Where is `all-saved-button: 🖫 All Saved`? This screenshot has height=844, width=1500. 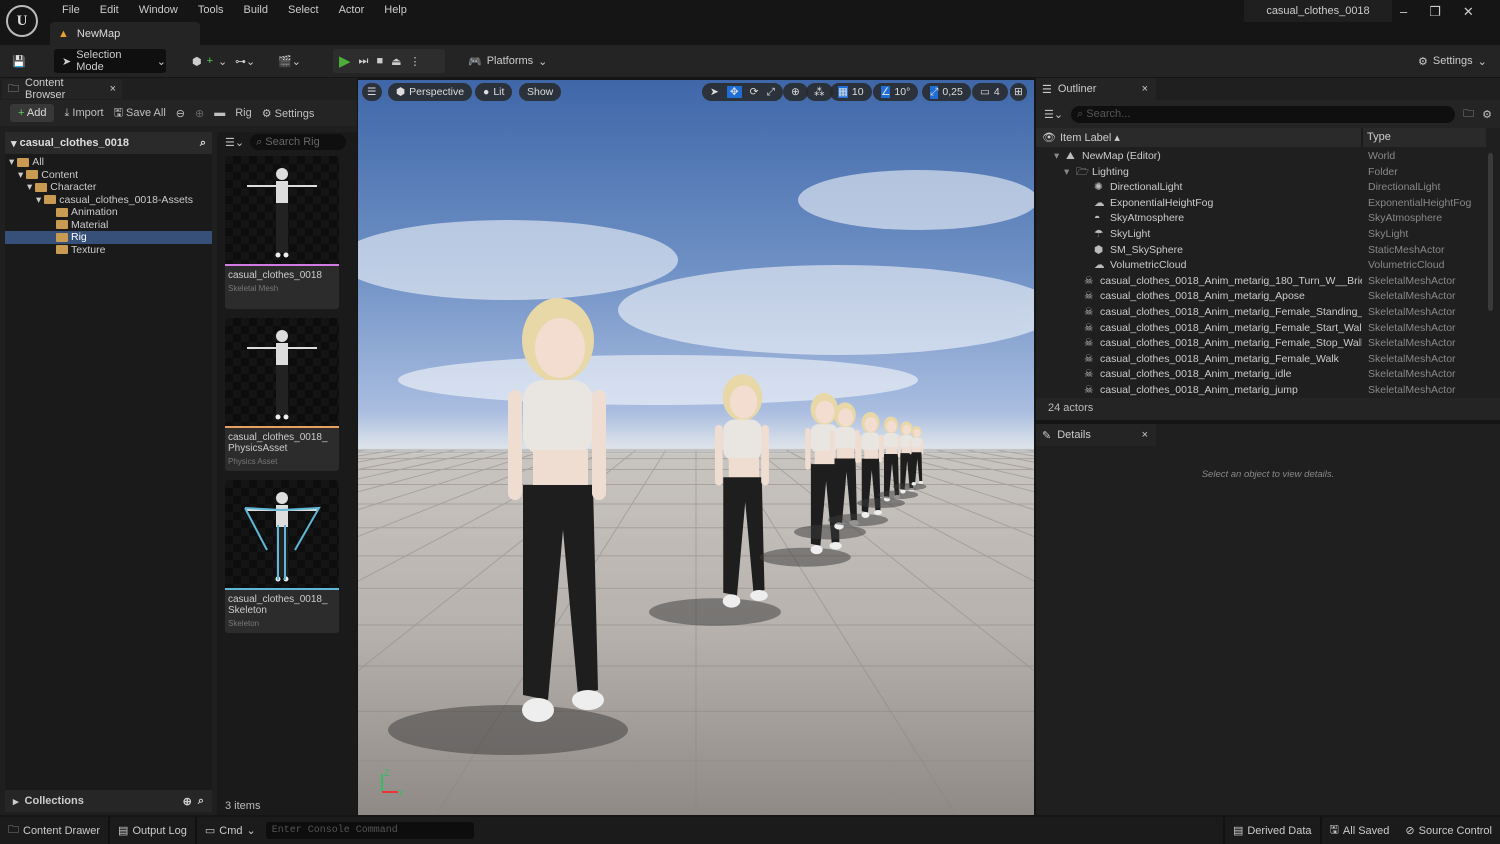 all-saved-button: 🖫 All Saved is located at coordinates (1360, 830).